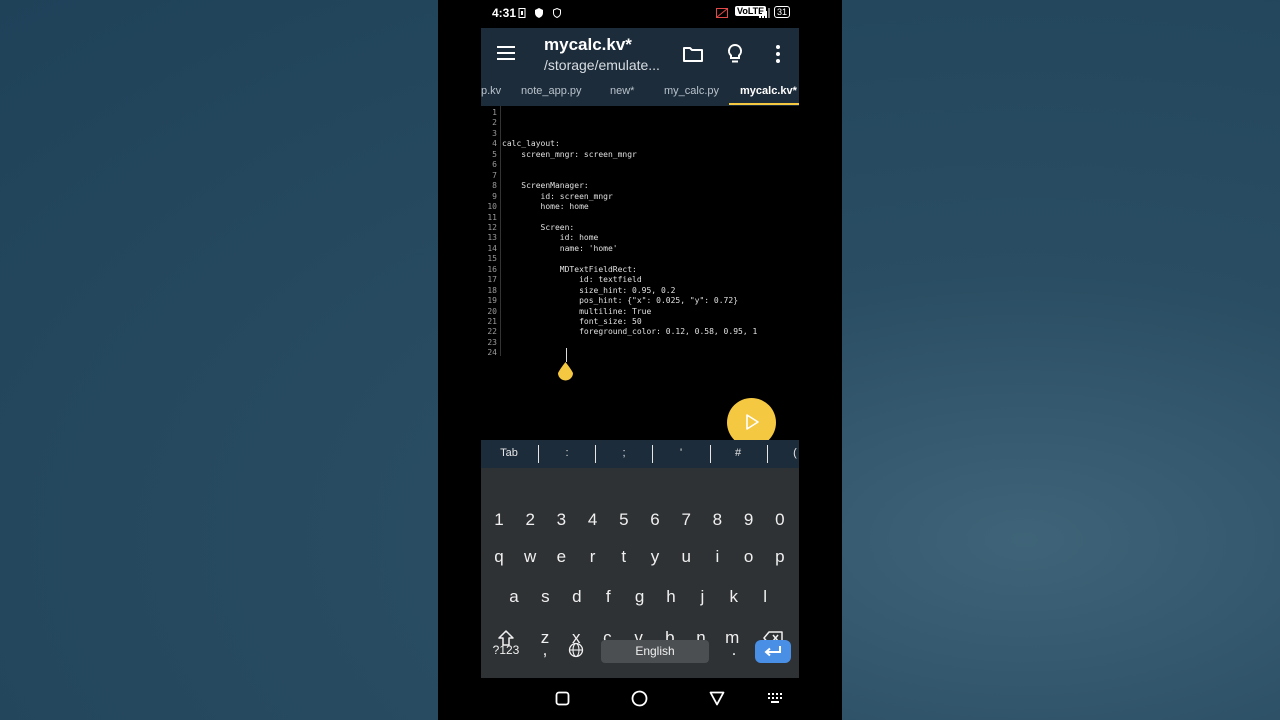 The width and height of the screenshot is (1280, 720). Describe the element at coordinates (492, 301) in the screenshot. I see `line-number: 19` at that location.